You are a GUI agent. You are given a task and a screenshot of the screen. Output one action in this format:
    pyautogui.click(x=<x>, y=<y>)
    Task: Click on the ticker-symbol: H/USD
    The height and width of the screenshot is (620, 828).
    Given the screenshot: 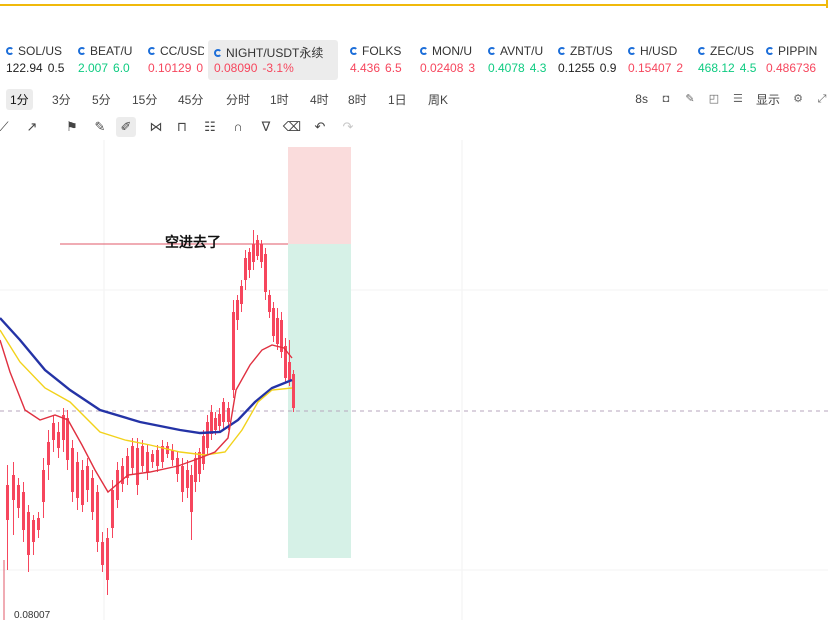 What is the action you would take?
    pyautogui.click(x=652, y=51)
    